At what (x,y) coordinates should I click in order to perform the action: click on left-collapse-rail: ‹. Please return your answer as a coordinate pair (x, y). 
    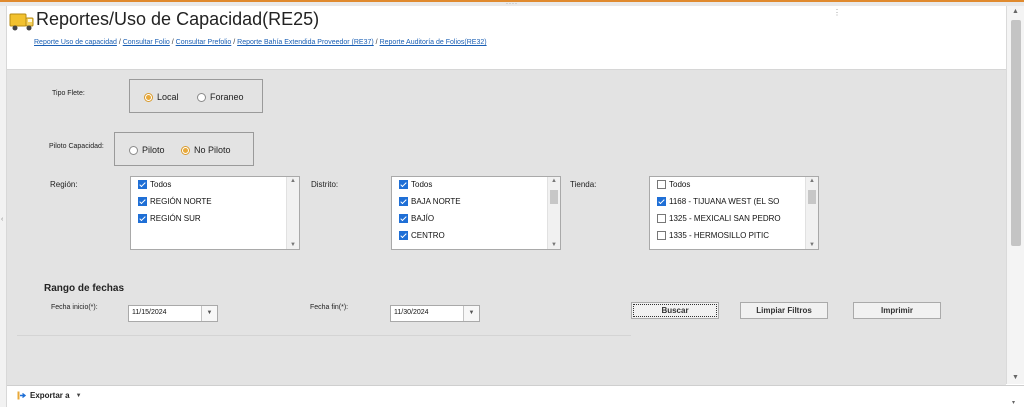
    Looking at the image, I should click on (3, 206).